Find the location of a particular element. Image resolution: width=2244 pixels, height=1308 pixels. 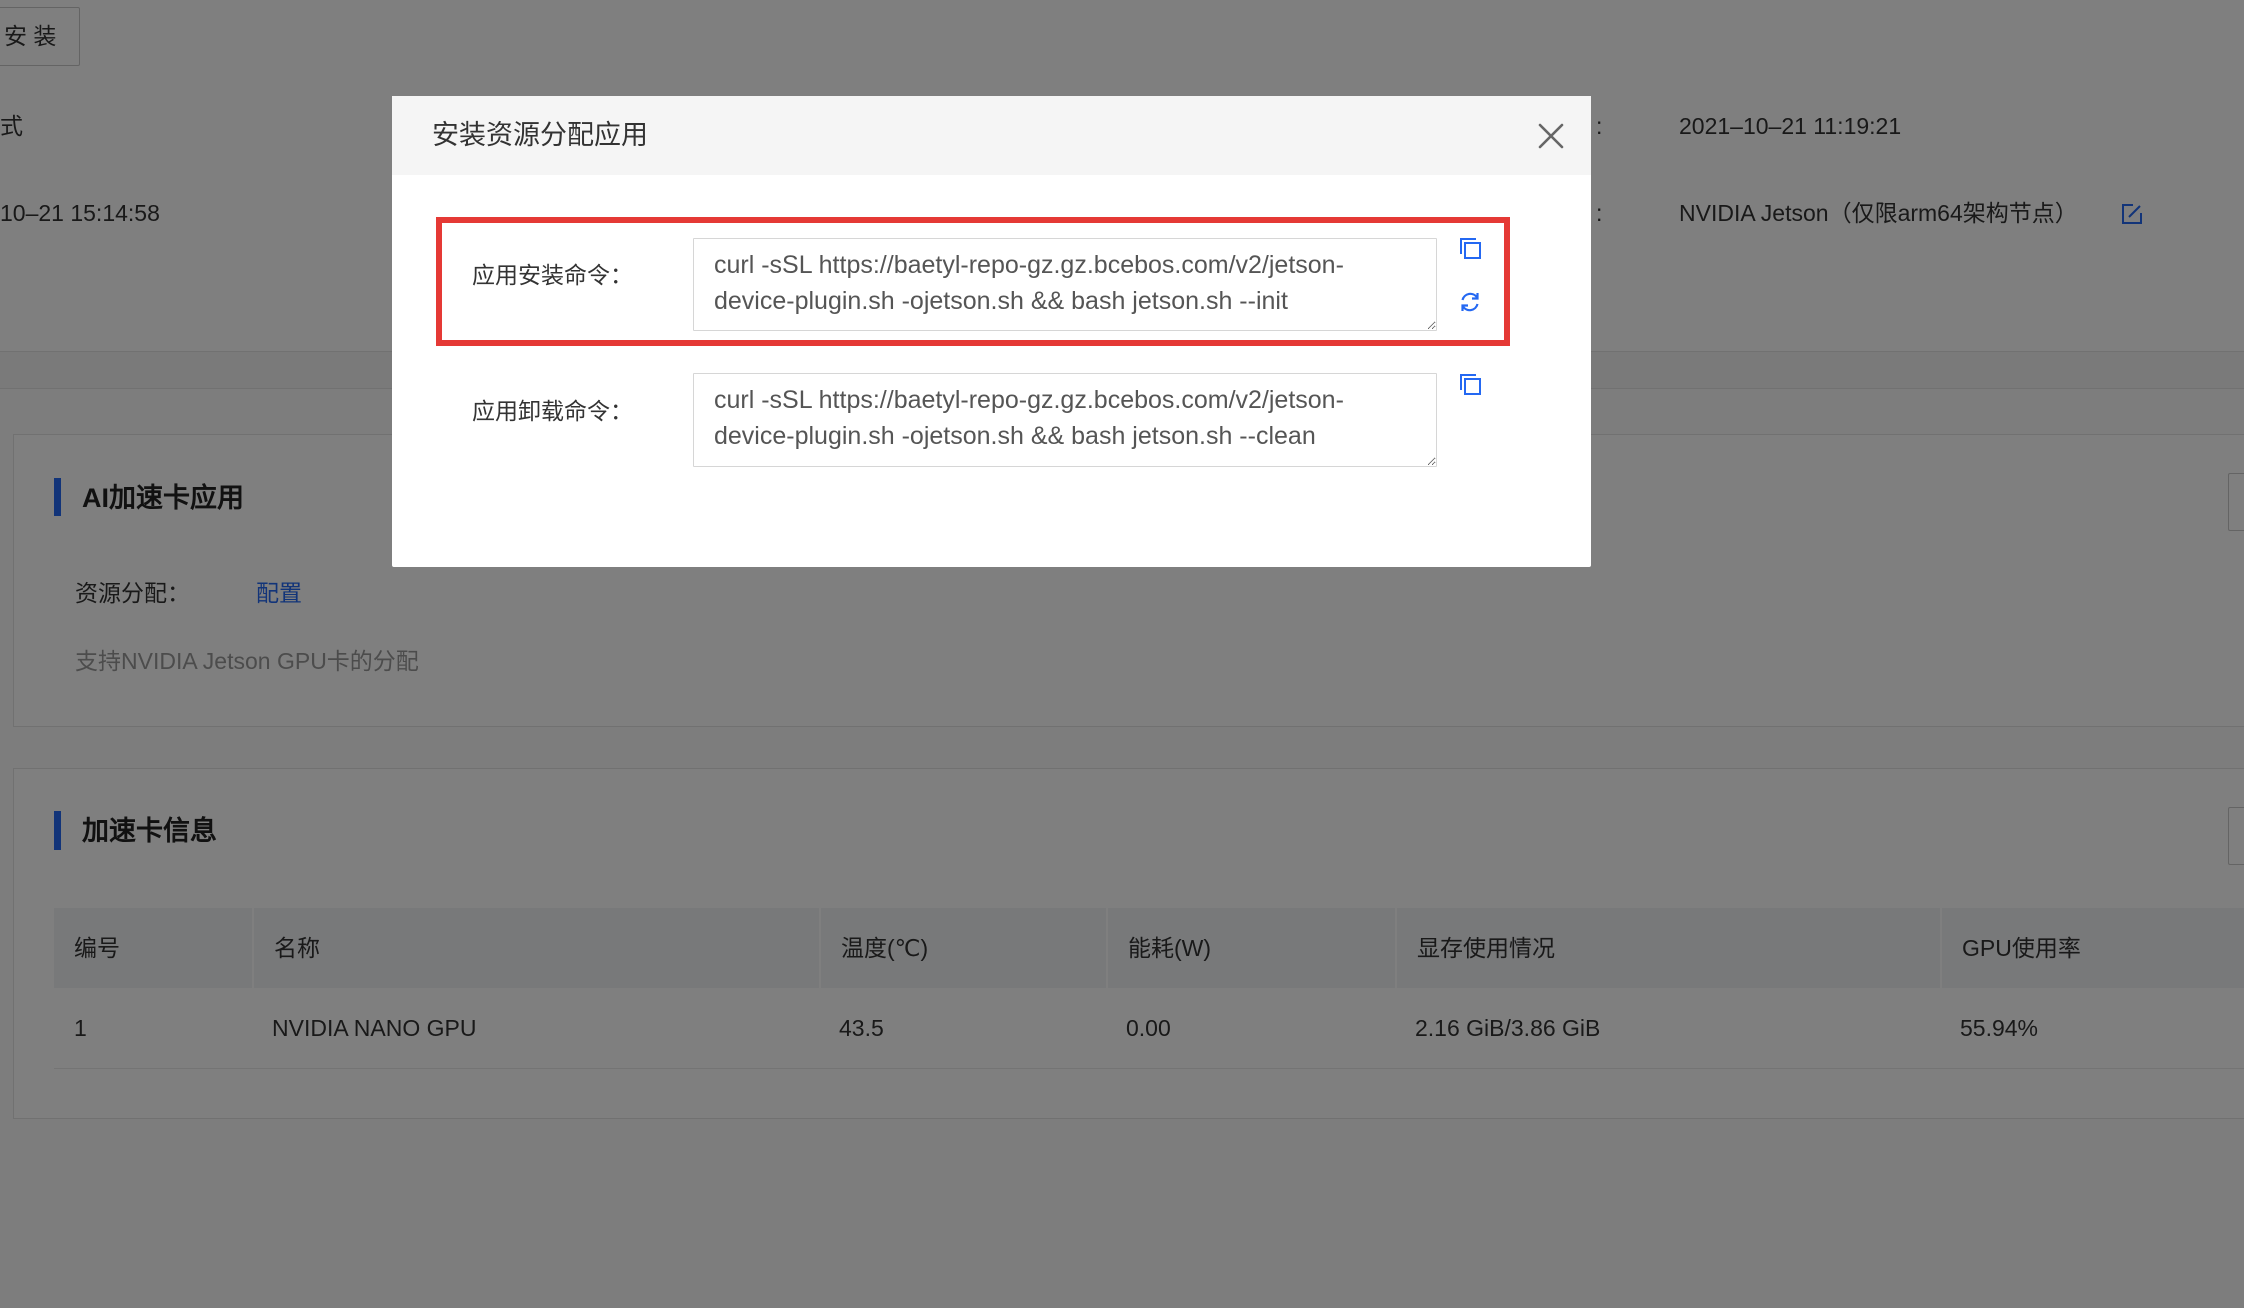

dialog-title: 安装资源分配应用 is located at coordinates (540, 135).